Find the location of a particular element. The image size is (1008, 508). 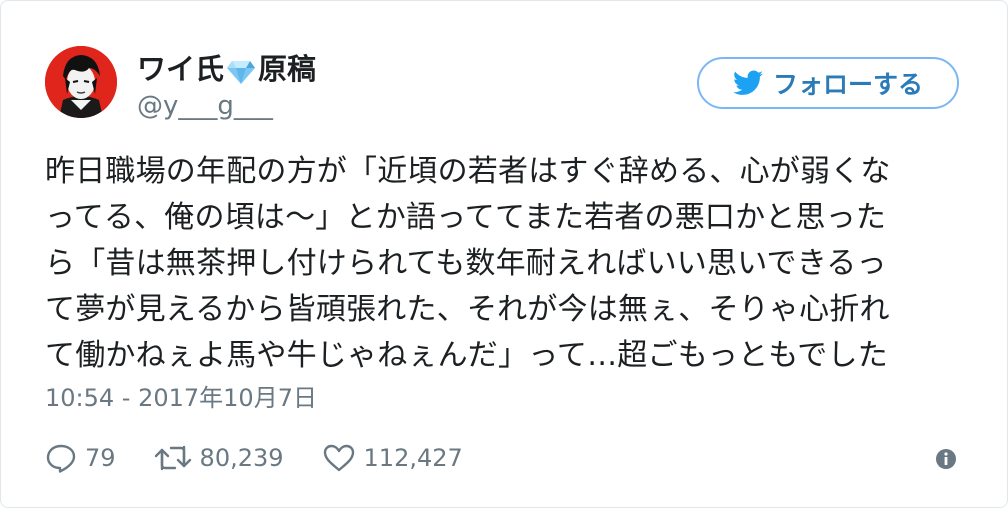

display-name: ワイ氏 原稿 is located at coordinates (226, 69).